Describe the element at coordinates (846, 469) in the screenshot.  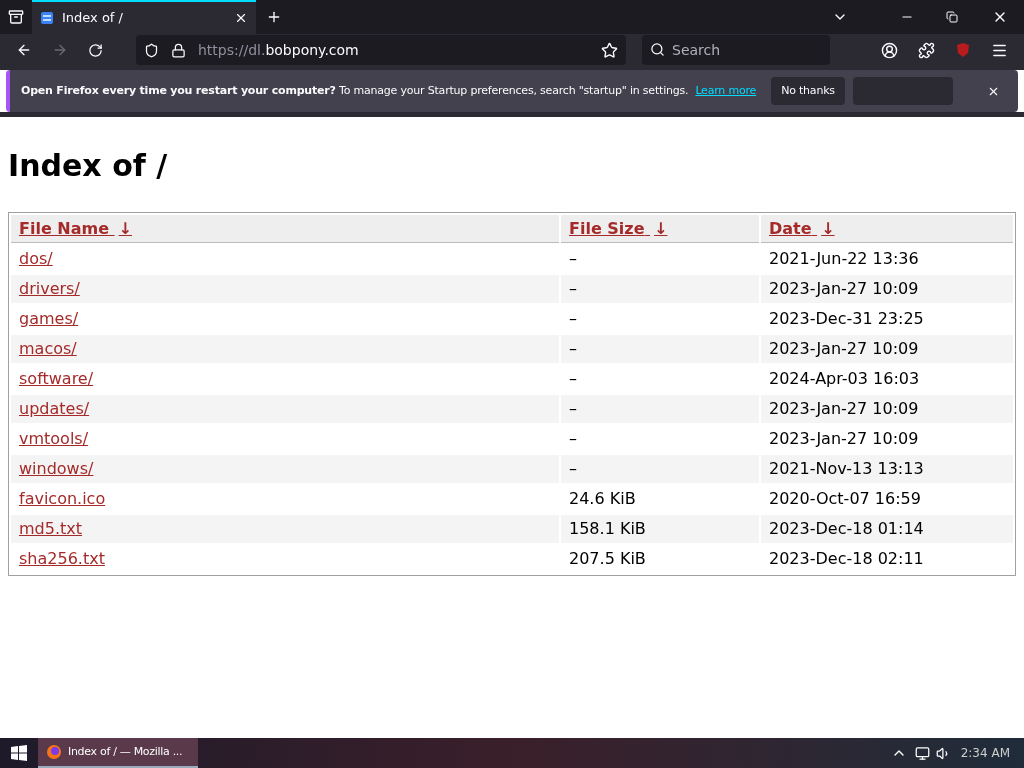
I see `table-cell-text: 2021-Nov-13 13:13` at that location.